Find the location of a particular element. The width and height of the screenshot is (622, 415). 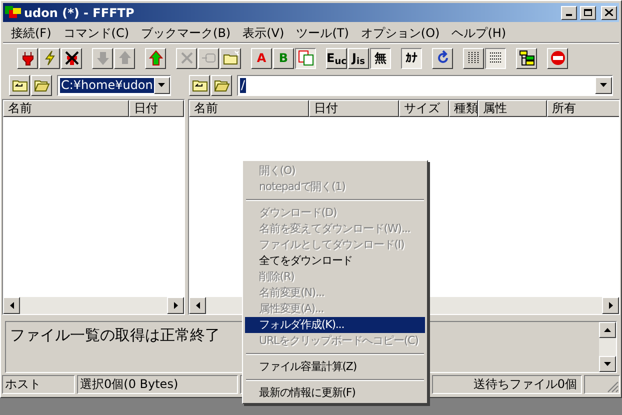

window-title: udon (*) - FFFTP is located at coordinates (79, 13).